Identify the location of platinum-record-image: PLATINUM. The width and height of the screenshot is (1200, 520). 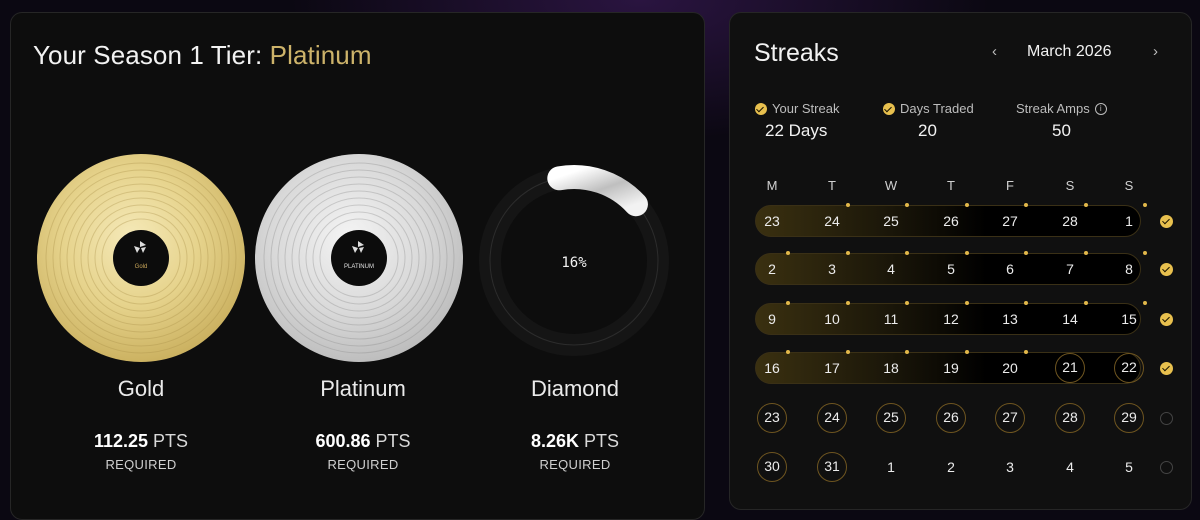
(359, 258).